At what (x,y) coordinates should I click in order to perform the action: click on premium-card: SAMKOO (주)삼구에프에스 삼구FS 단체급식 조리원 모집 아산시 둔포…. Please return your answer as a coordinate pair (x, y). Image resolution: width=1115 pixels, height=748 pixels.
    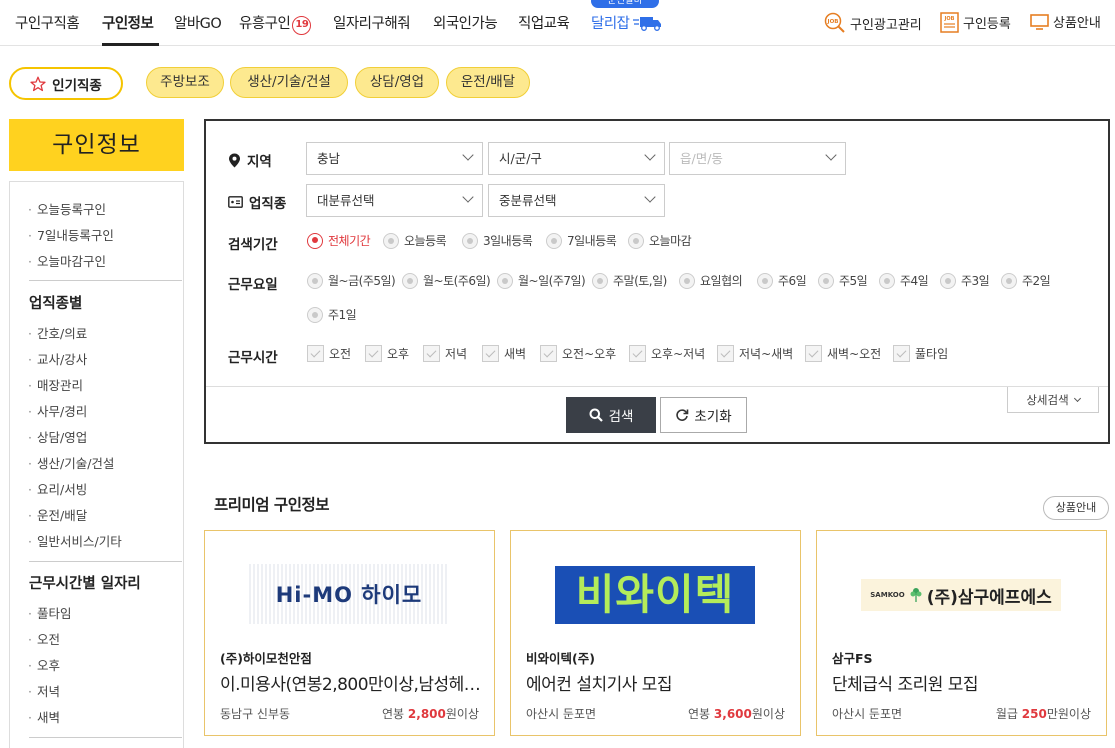
    Looking at the image, I should click on (961, 633).